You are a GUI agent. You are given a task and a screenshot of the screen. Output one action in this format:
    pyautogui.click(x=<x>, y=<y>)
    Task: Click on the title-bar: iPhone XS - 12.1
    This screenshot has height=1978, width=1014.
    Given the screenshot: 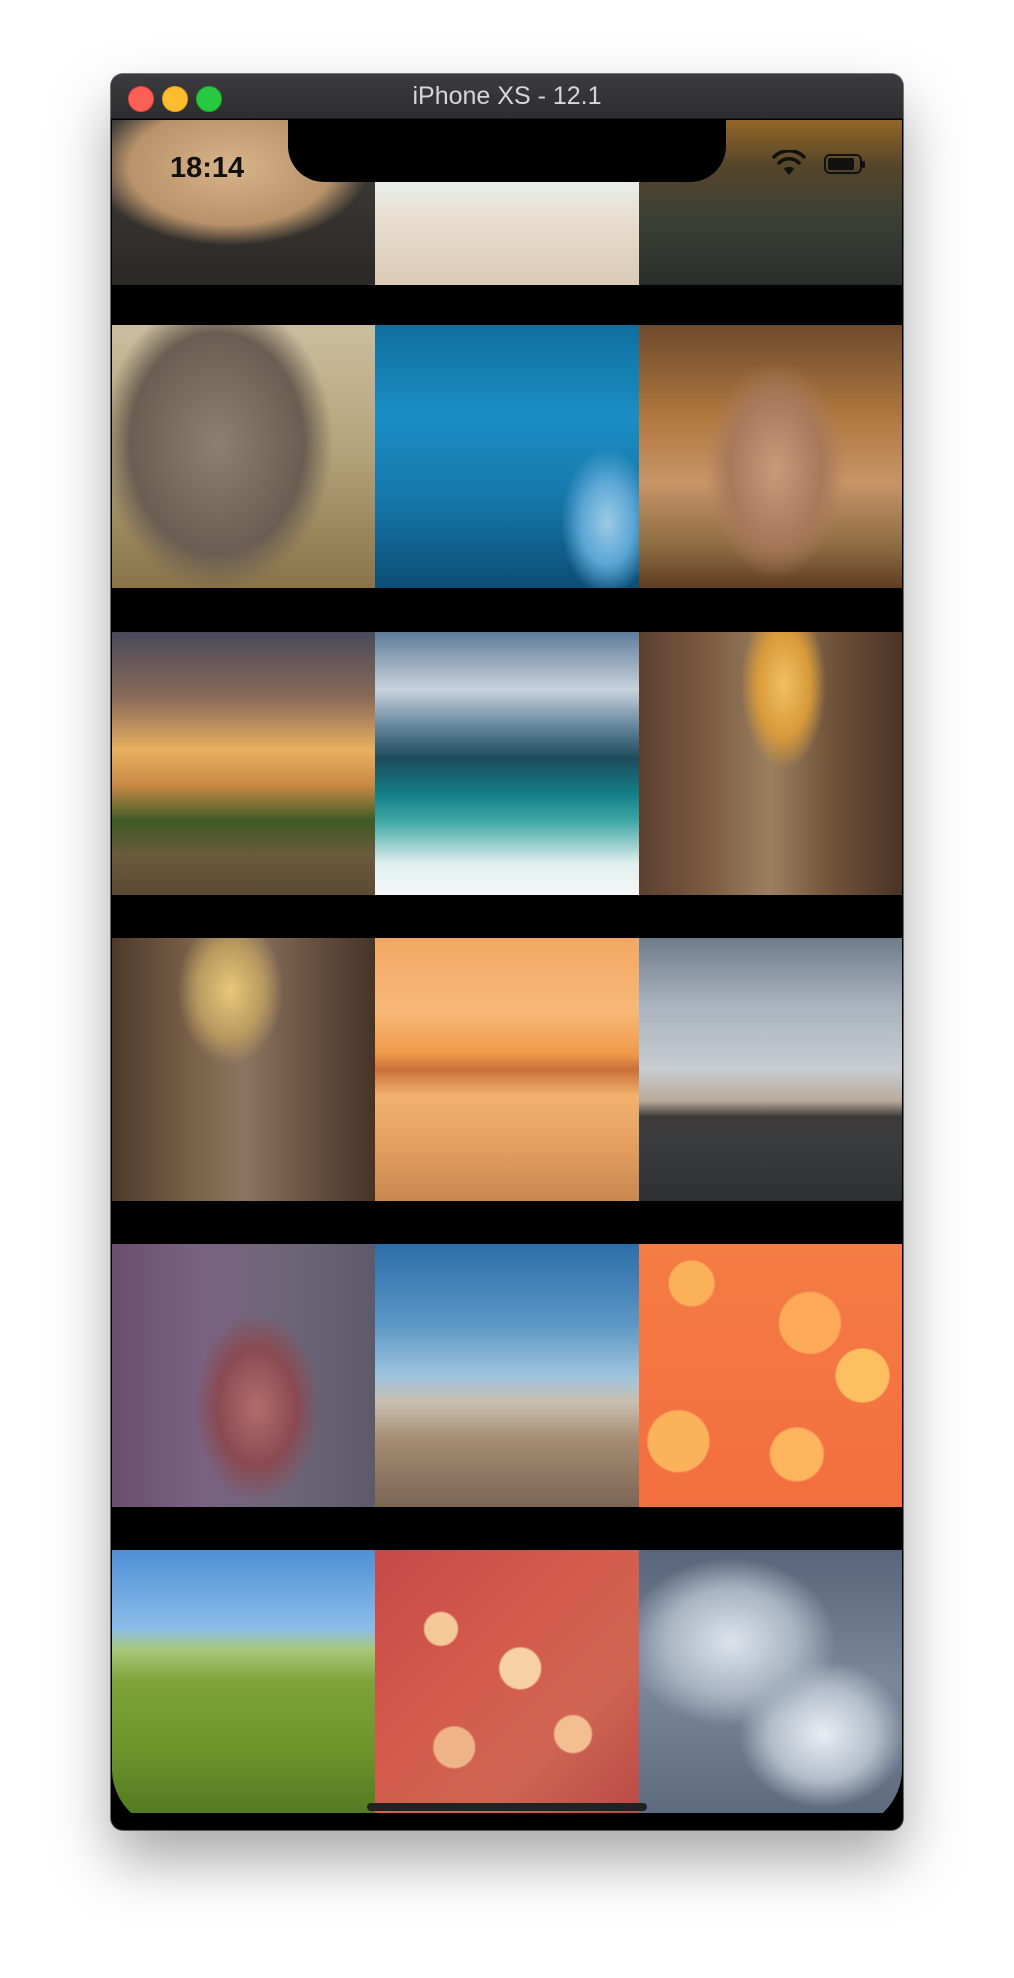 What is the action you would take?
    pyautogui.click(x=507, y=96)
    